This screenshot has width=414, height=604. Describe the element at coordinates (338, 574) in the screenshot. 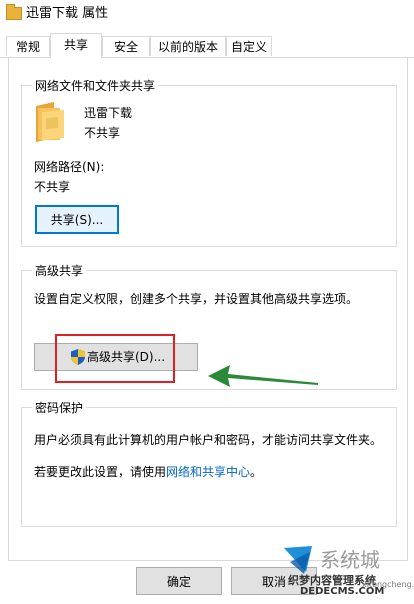

I see `watermark: 系统城 织梦内容管理系统 DEDECMS.COM xitongcheng.com` at that location.